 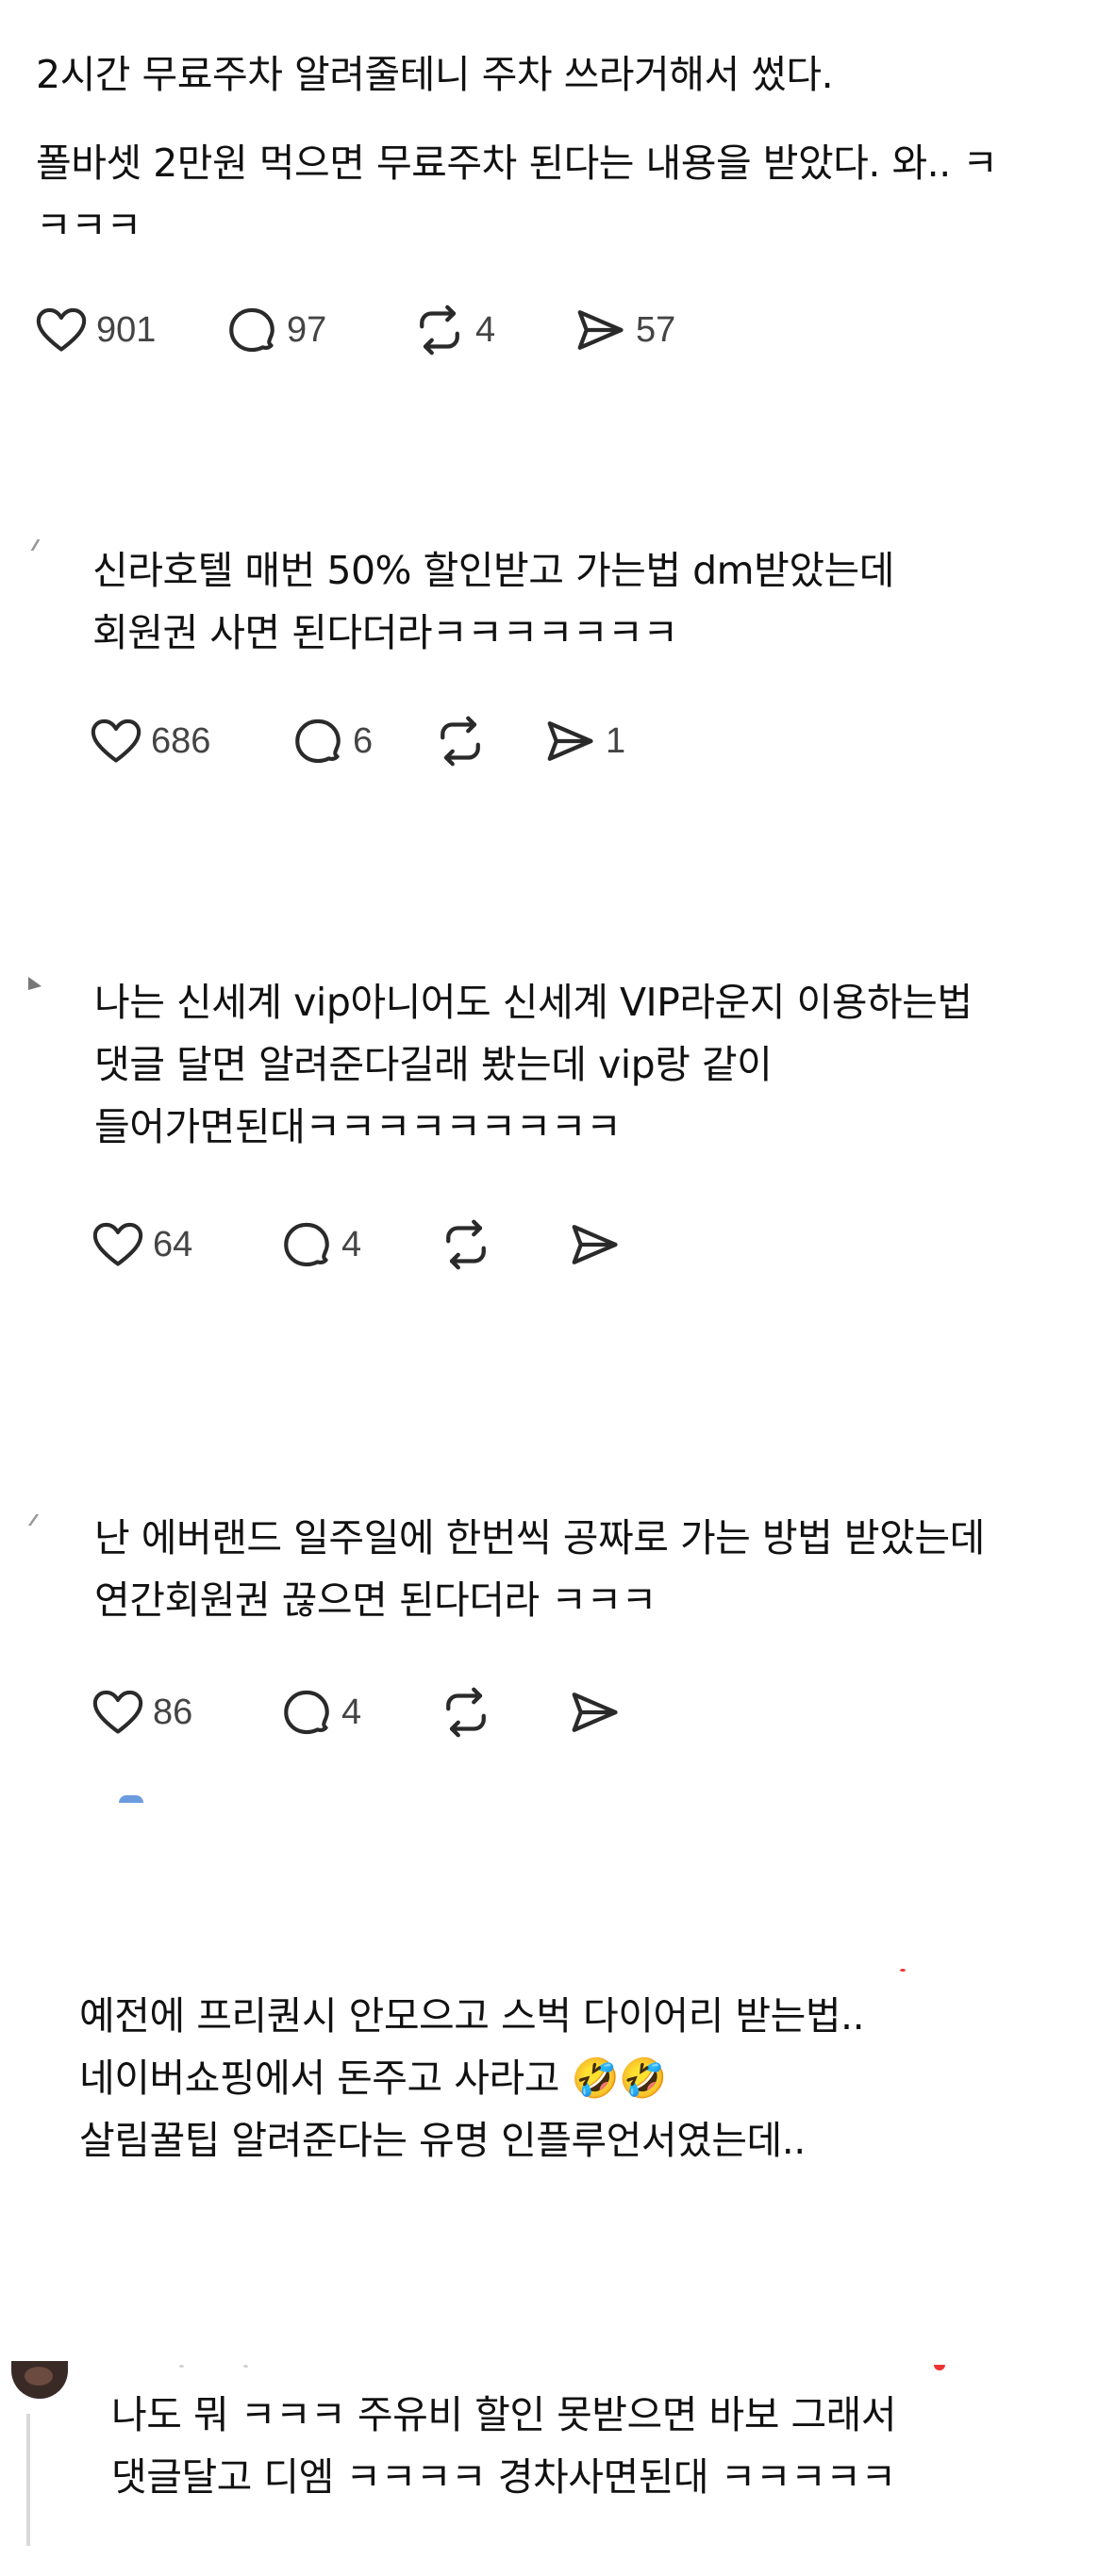 I want to click on like-button: 86, so click(x=185, y=1712).